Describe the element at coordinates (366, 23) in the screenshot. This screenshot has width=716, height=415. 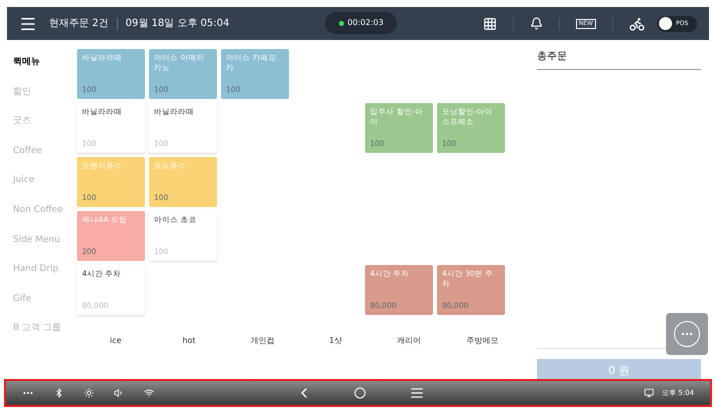
I see `timer: 00:02:03` at that location.